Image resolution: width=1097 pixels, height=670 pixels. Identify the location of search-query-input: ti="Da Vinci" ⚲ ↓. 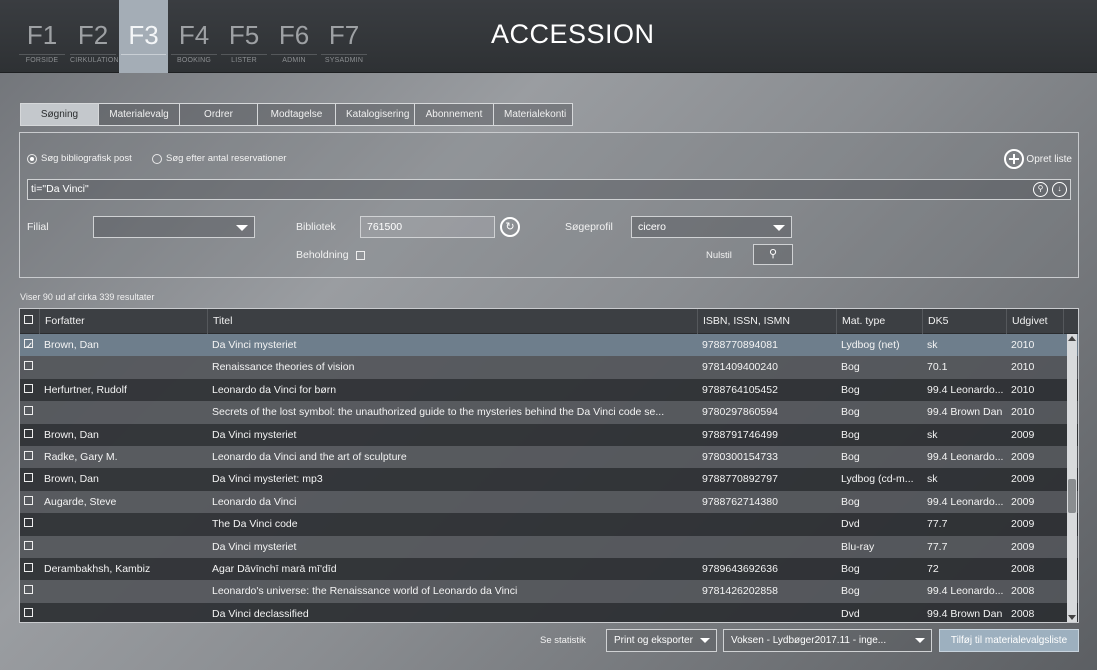
(549, 189).